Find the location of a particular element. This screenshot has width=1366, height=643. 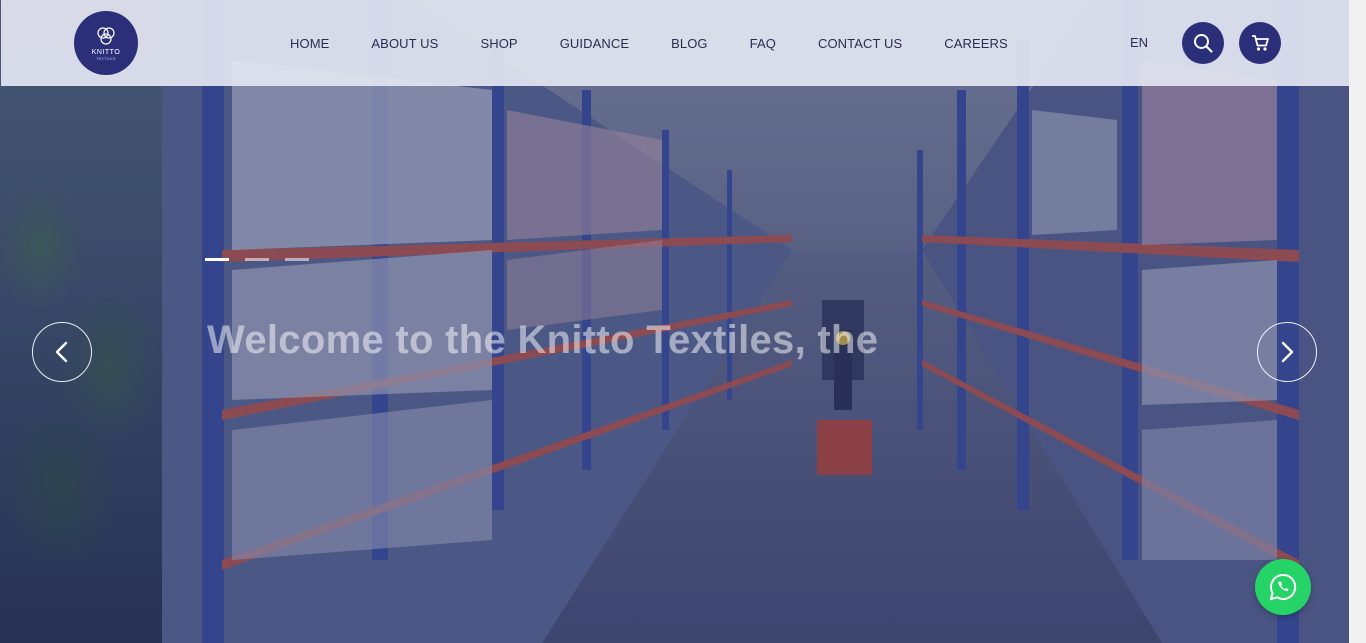

nav-about-us: ABOUT US is located at coordinates (404, 43).